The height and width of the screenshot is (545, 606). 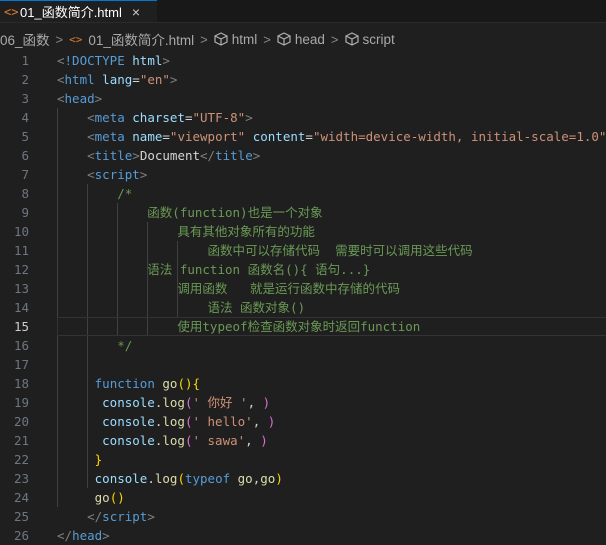 I want to click on breadcrumb-script: script, so click(x=369, y=39).